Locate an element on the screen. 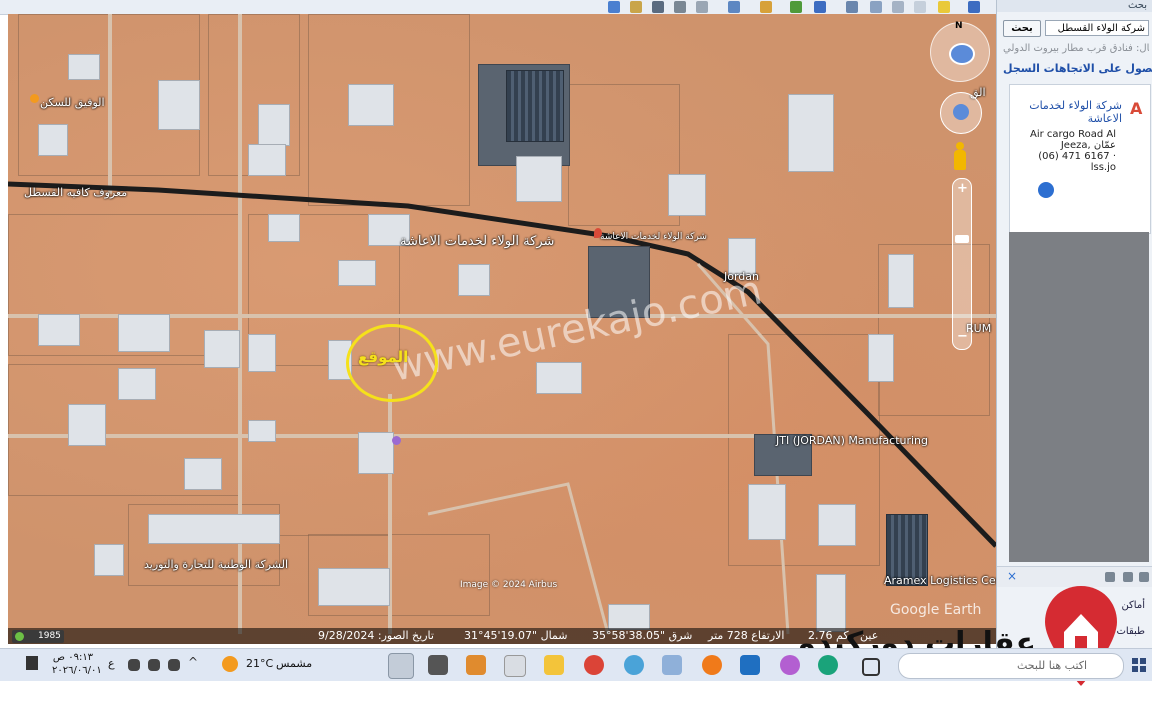  network-icon is located at coordinates (154, 665).